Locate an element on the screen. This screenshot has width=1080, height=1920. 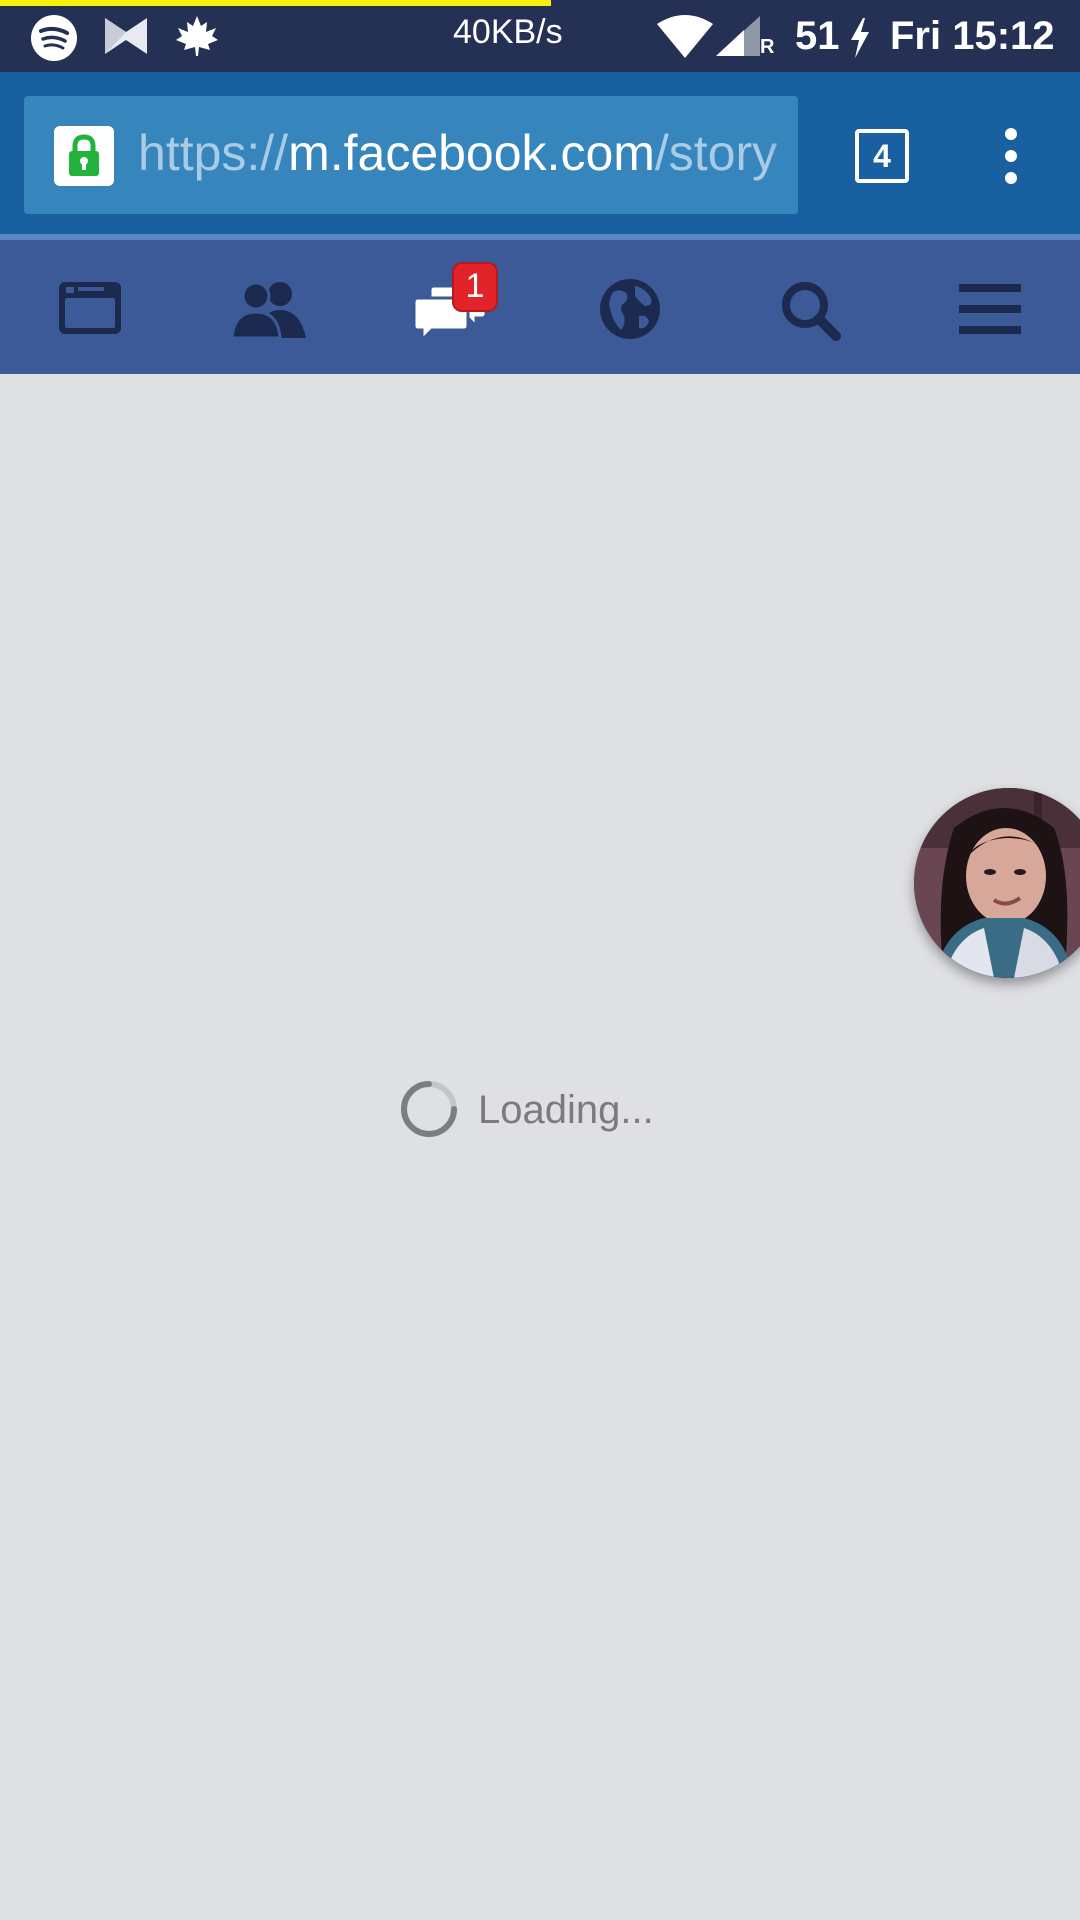
roaming-indicator: R is located at coordinates (767, 47).